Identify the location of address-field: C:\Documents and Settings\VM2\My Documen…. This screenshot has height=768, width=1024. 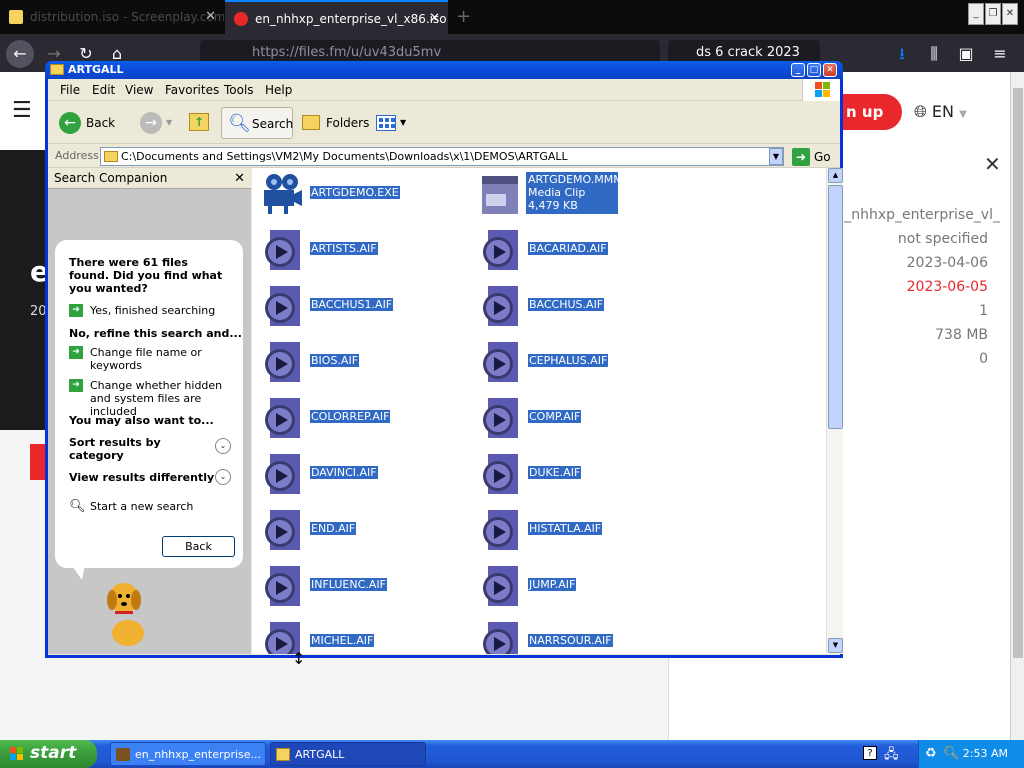
(442, 156).